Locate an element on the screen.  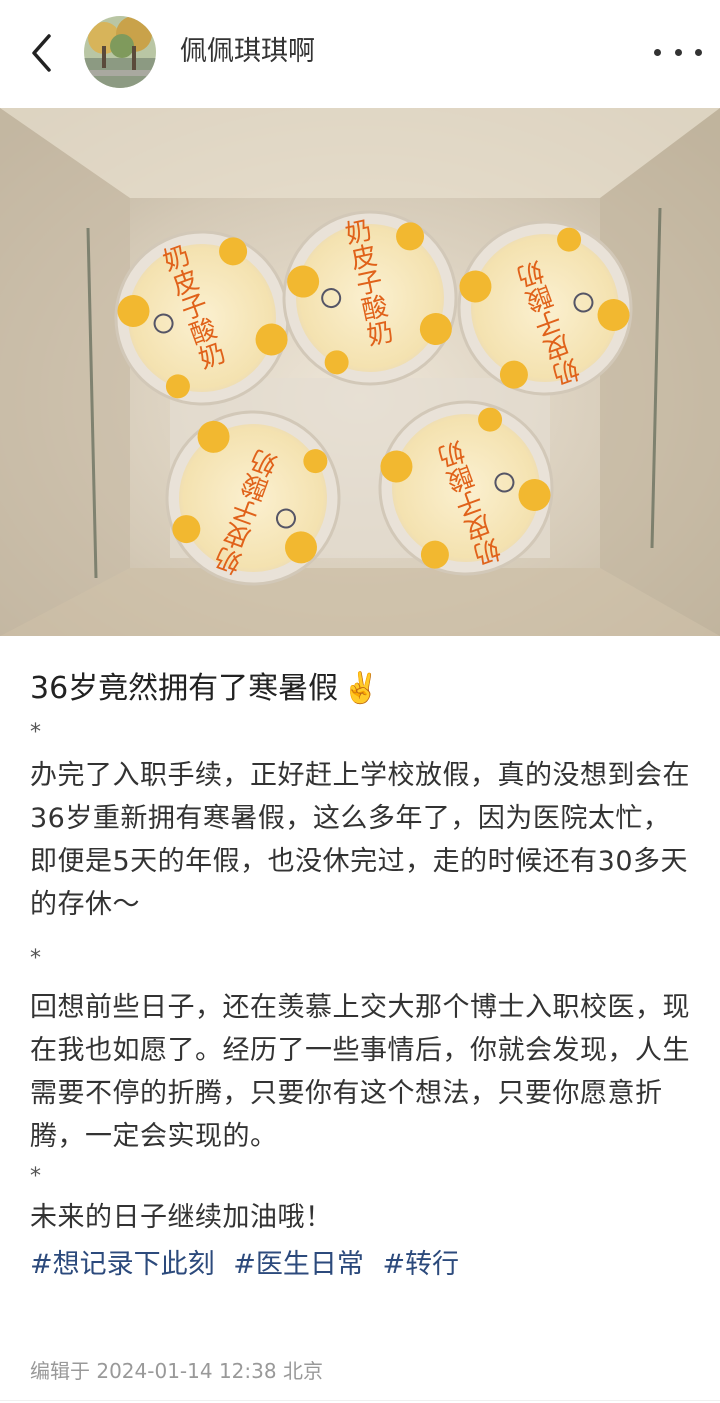
hashtag: #医生日常 is located at coordinates (298, 1264).